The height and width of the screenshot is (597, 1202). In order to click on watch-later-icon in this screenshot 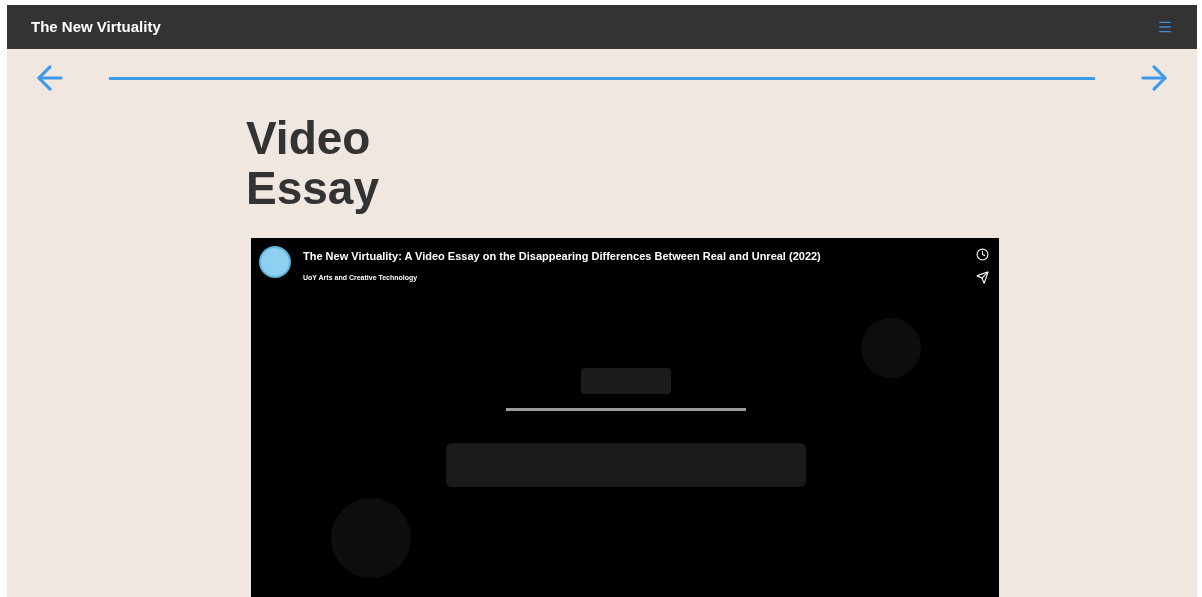, I will do `click(982, 254)`.